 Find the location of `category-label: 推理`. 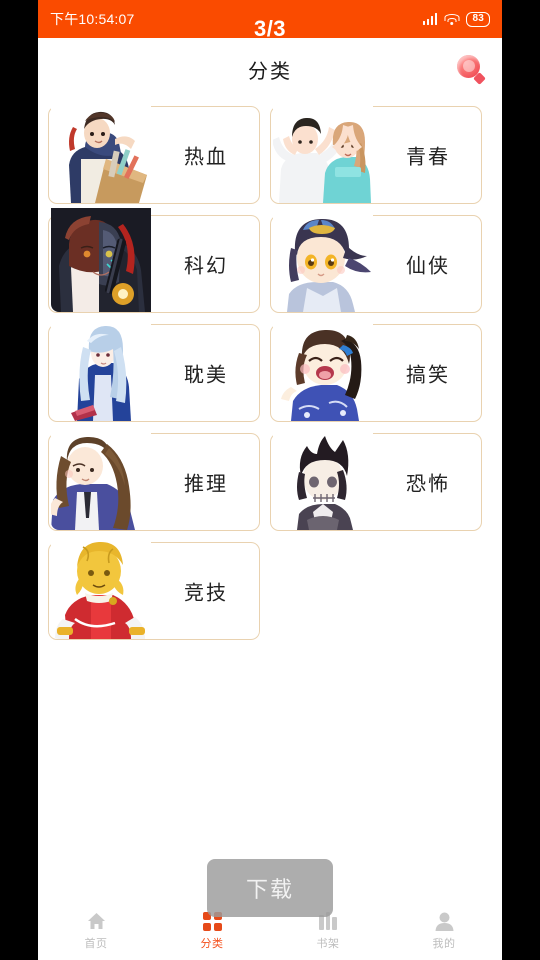

category-label: 推理 is located at coordinates (206, 484).